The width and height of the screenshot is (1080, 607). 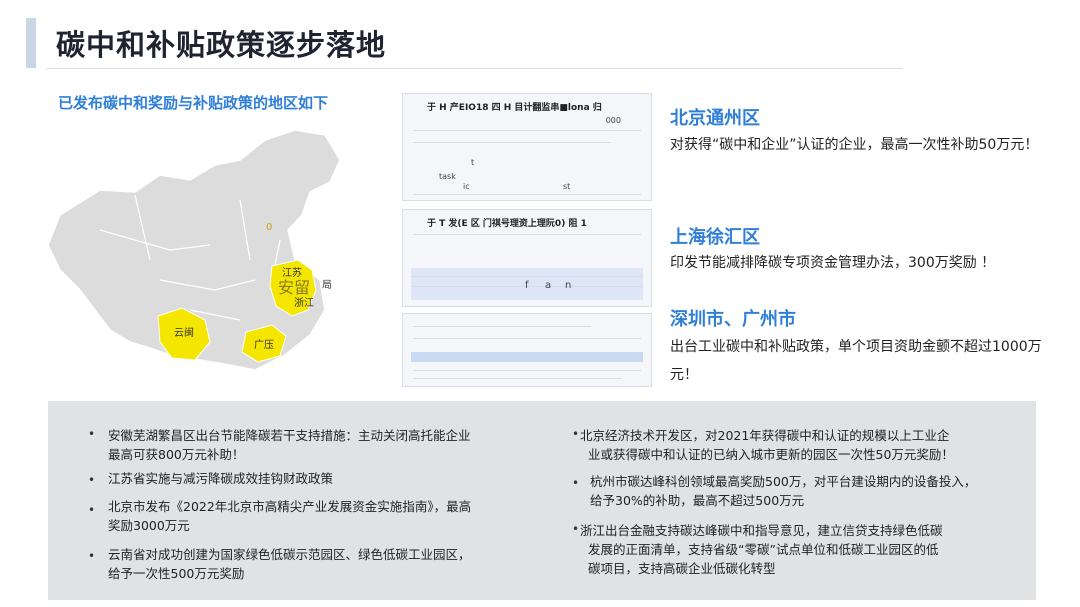 I want to click on policy-document-2: 于 T 发(E 区 门祺号理资上理阮0) 阻 1 f a n, so click(x=527, y=258).